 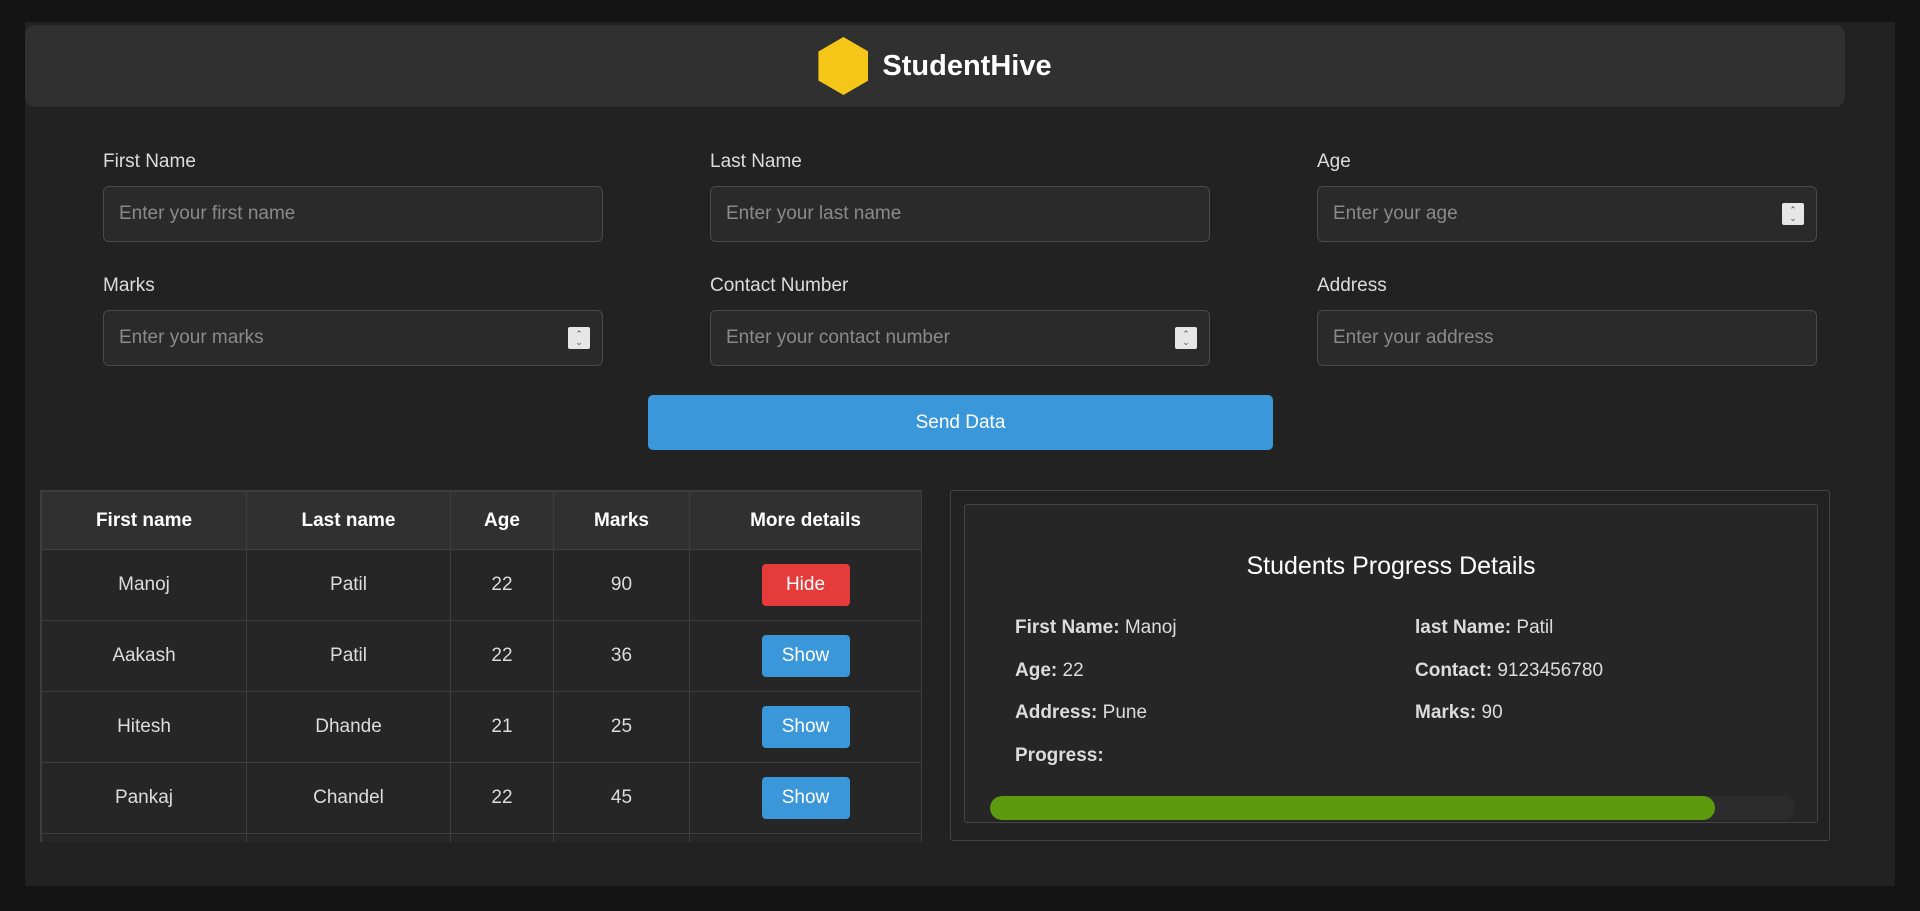 I want to click on cell-last-name, so click(x=348, y=837).